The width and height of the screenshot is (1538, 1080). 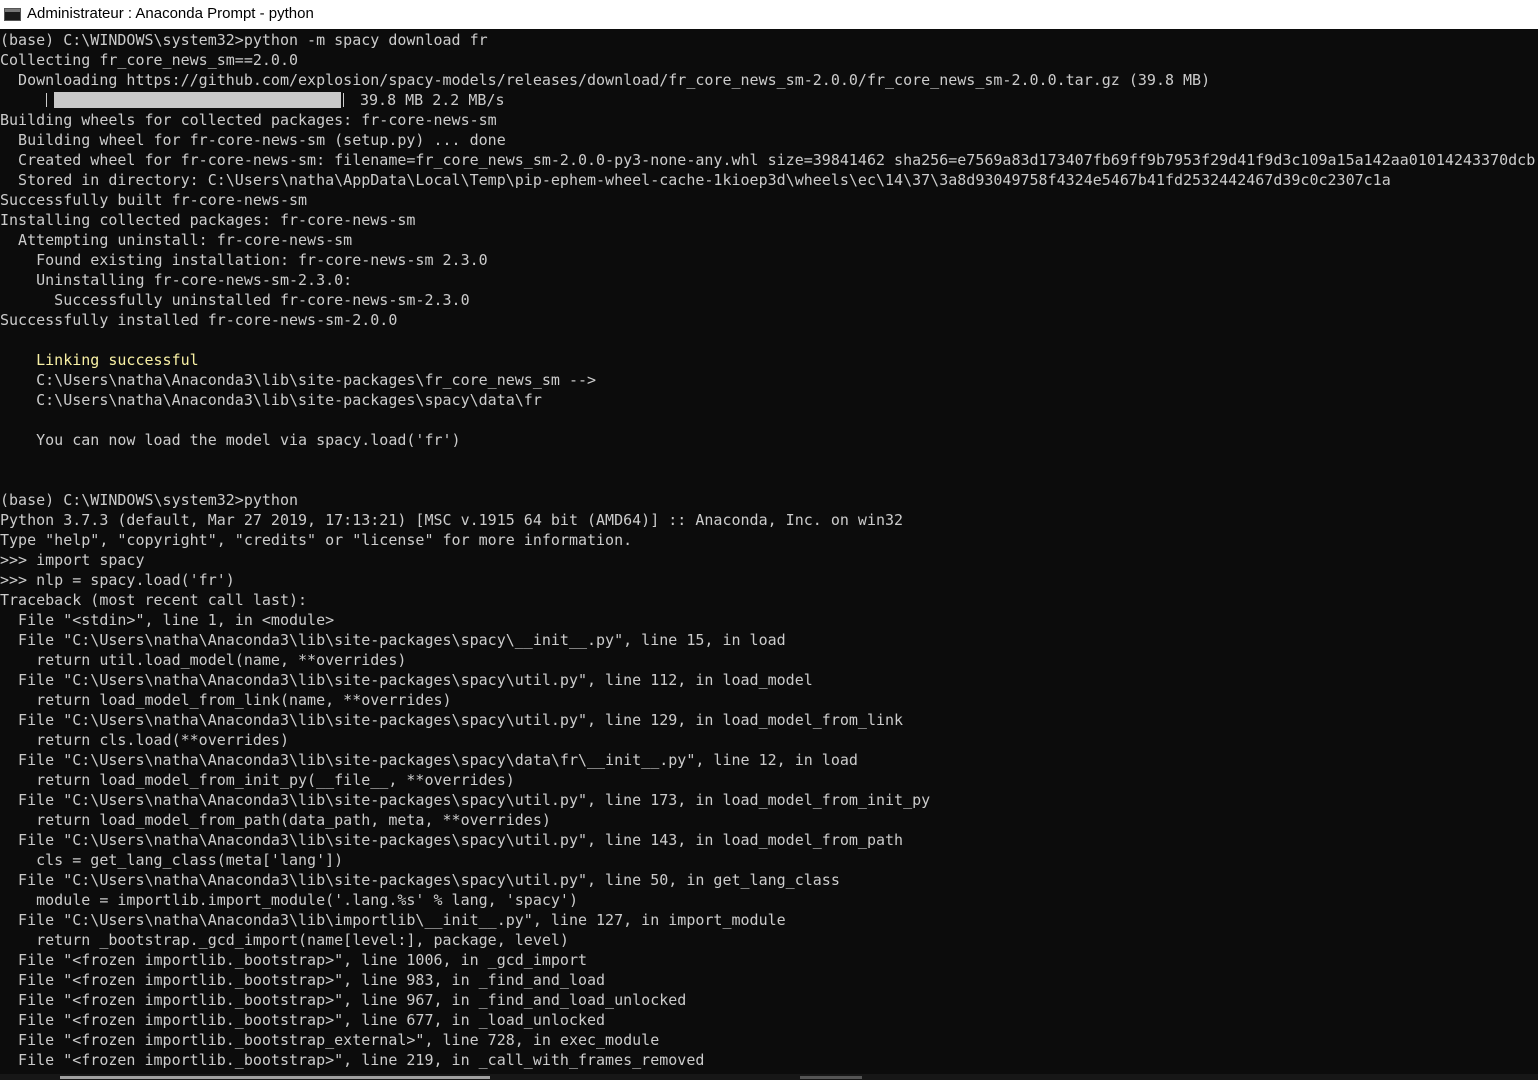 I want to click on horizontal-scrollbar, so click(x=769, y=1077).